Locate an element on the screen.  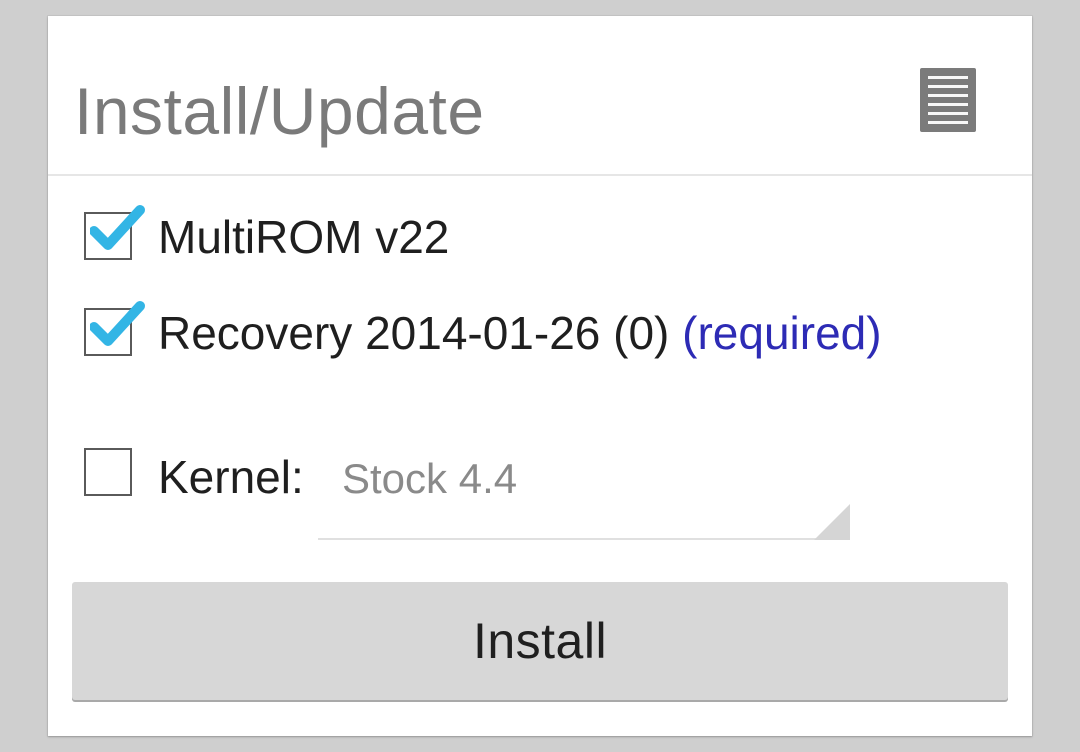
kernel-label: Kernel: is located at coordinates (231, 477).